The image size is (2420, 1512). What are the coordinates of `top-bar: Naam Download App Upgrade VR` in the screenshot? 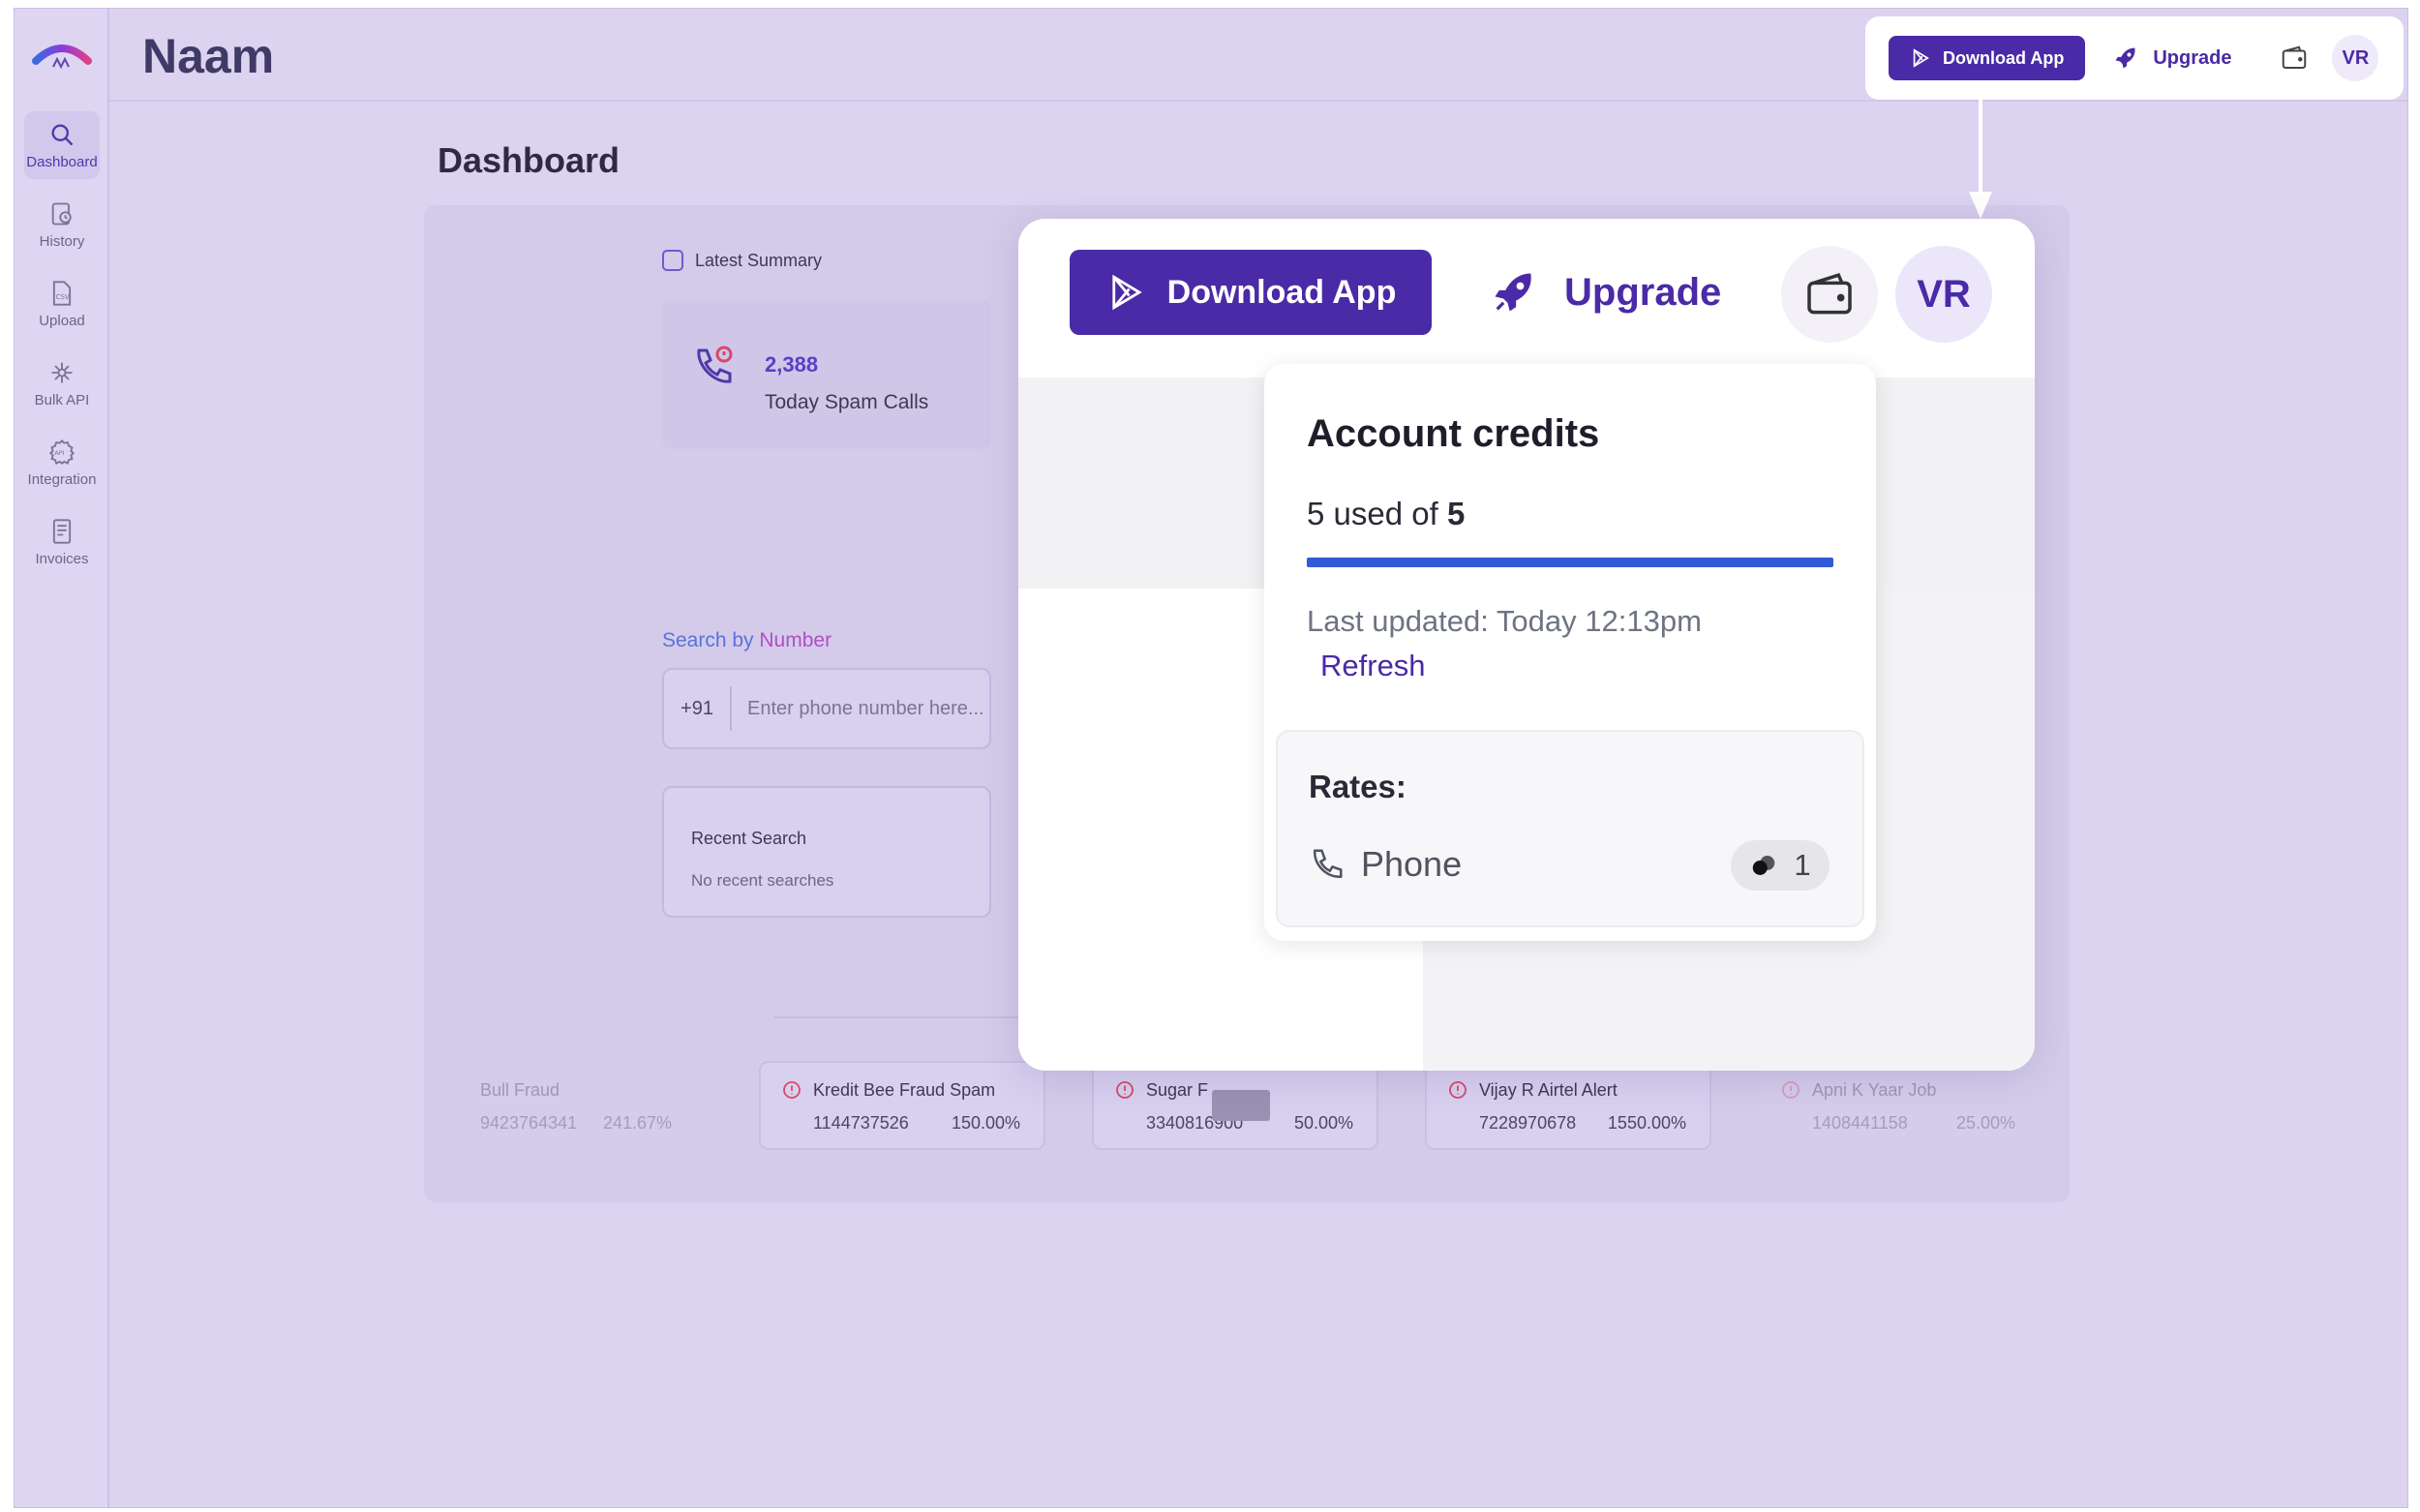 It's located at (1258, 55).